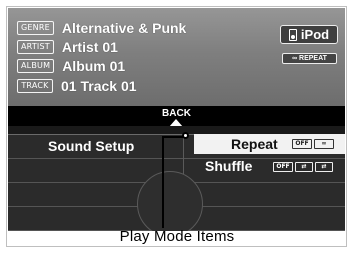 Image resolution: width=354 pixels, height=254 pixels. What do you see at coordinates (35, 28) in the screenshot?
I see `genre-tag: GENRE` at bounding box center [35, 28].